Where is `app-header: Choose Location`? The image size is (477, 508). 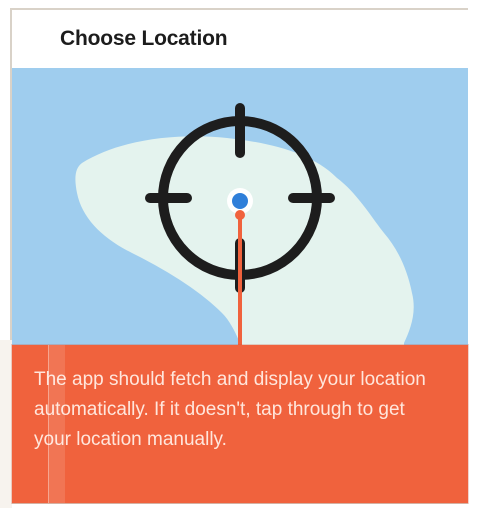 app-header: Choose Location is located at coordinates (240, 39).